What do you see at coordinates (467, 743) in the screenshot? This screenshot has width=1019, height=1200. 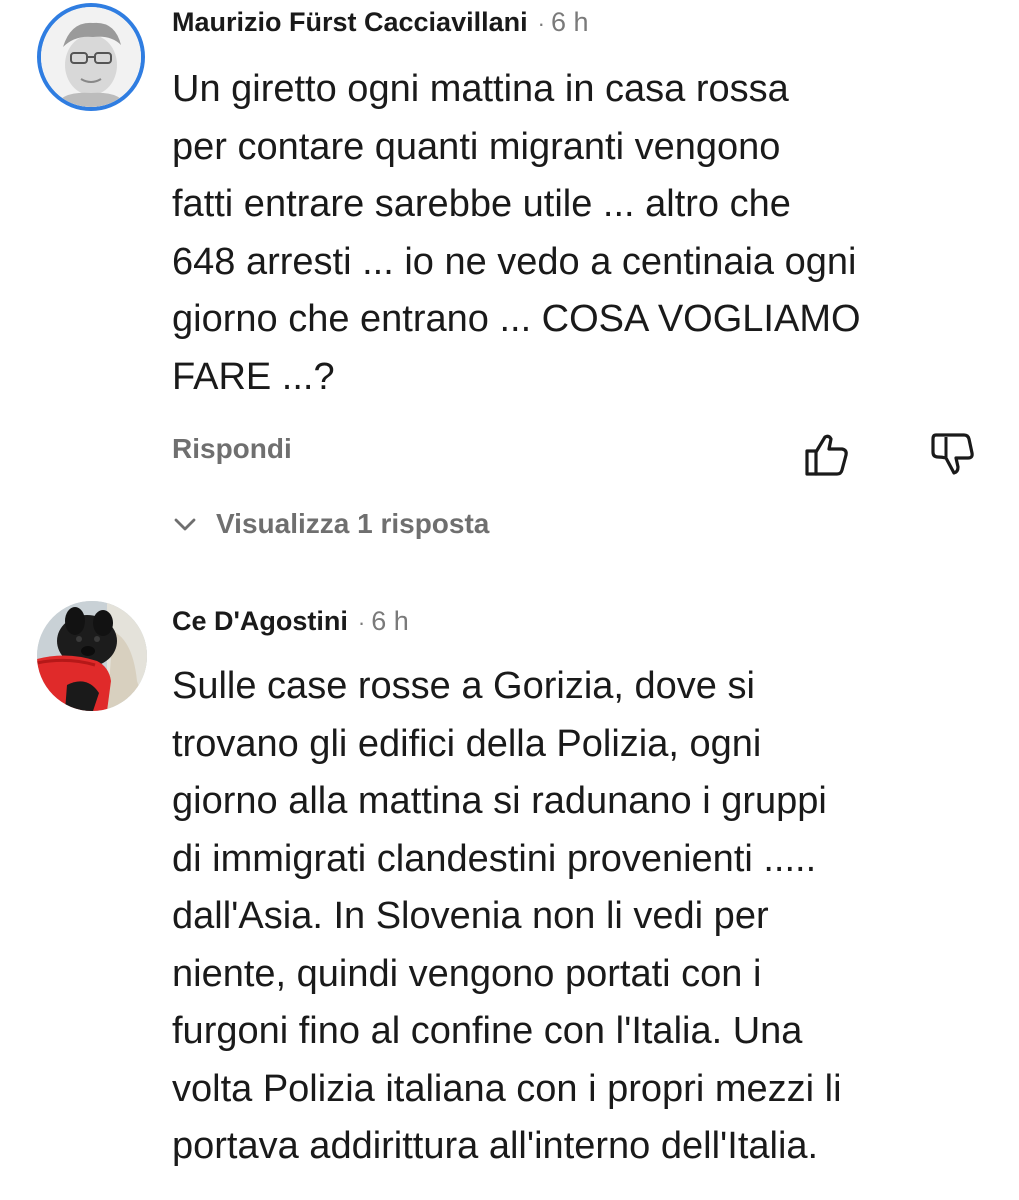 I see `comment-line: trovano gli edifici della Polizia, ogni` at bounding box center [467, 743].